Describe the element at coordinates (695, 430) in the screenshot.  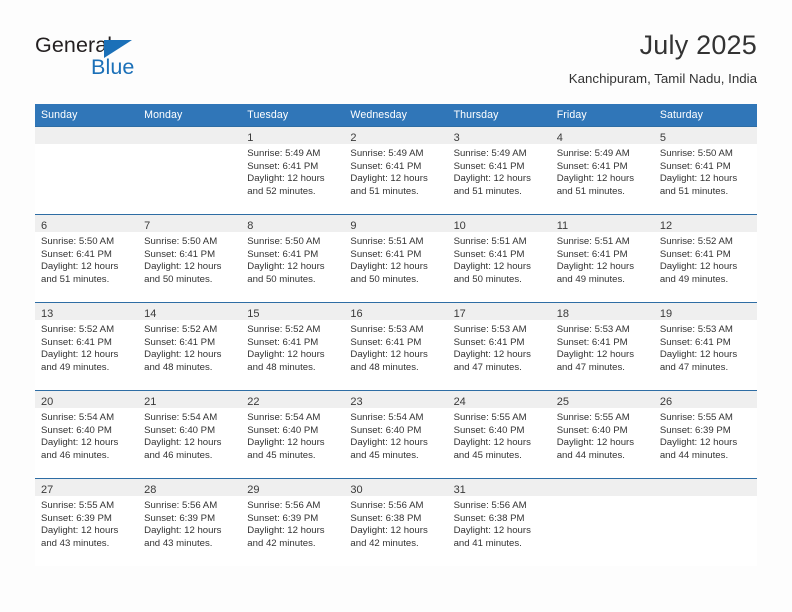
I see `sunset-text: Sunset: 6:39 PM` at that location.